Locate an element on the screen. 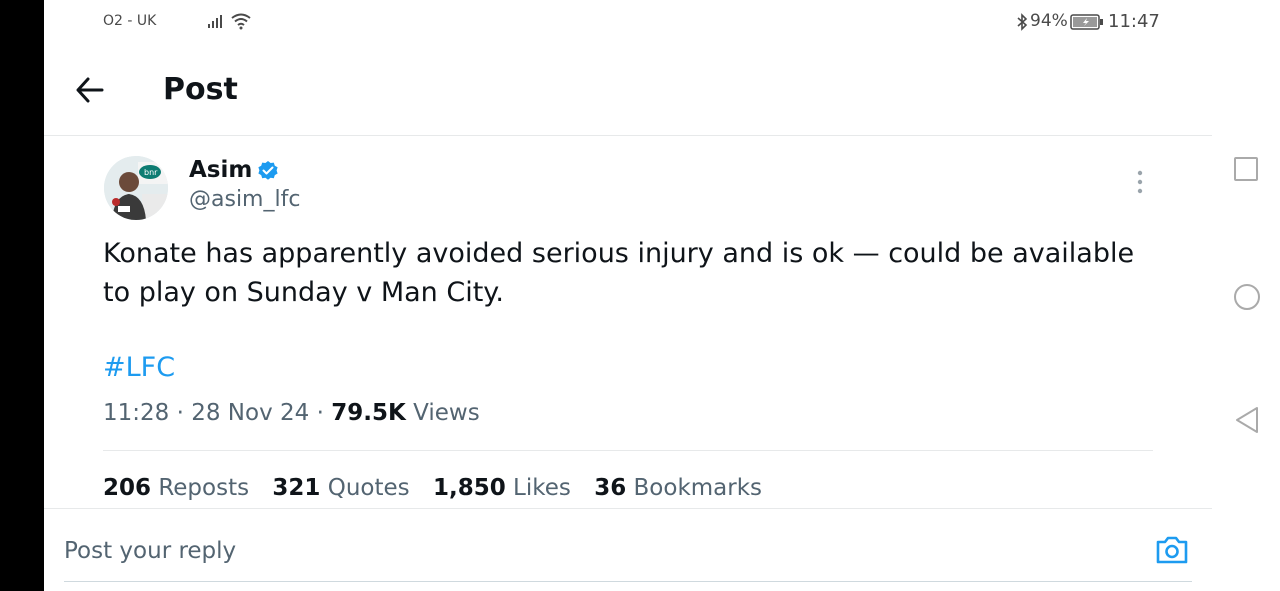  more-options-button is located at coordinates (1140, 182).